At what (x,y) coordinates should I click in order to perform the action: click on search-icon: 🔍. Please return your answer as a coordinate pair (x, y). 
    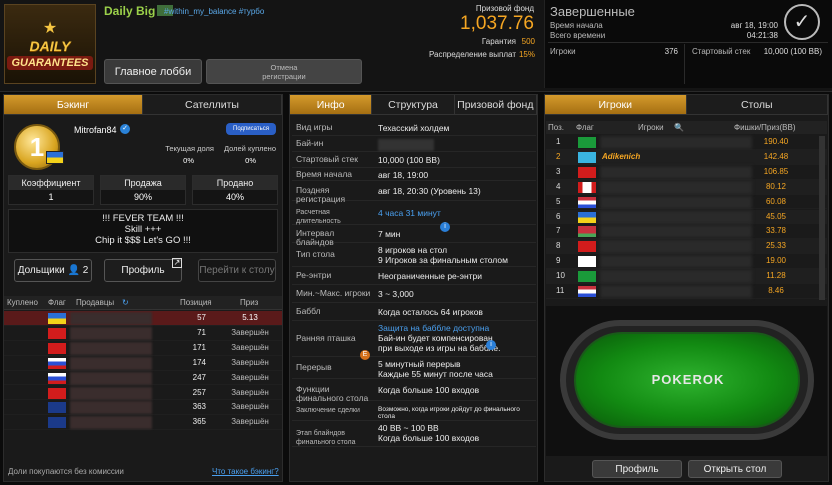
    Looking at the image, I should click on (679, 127).